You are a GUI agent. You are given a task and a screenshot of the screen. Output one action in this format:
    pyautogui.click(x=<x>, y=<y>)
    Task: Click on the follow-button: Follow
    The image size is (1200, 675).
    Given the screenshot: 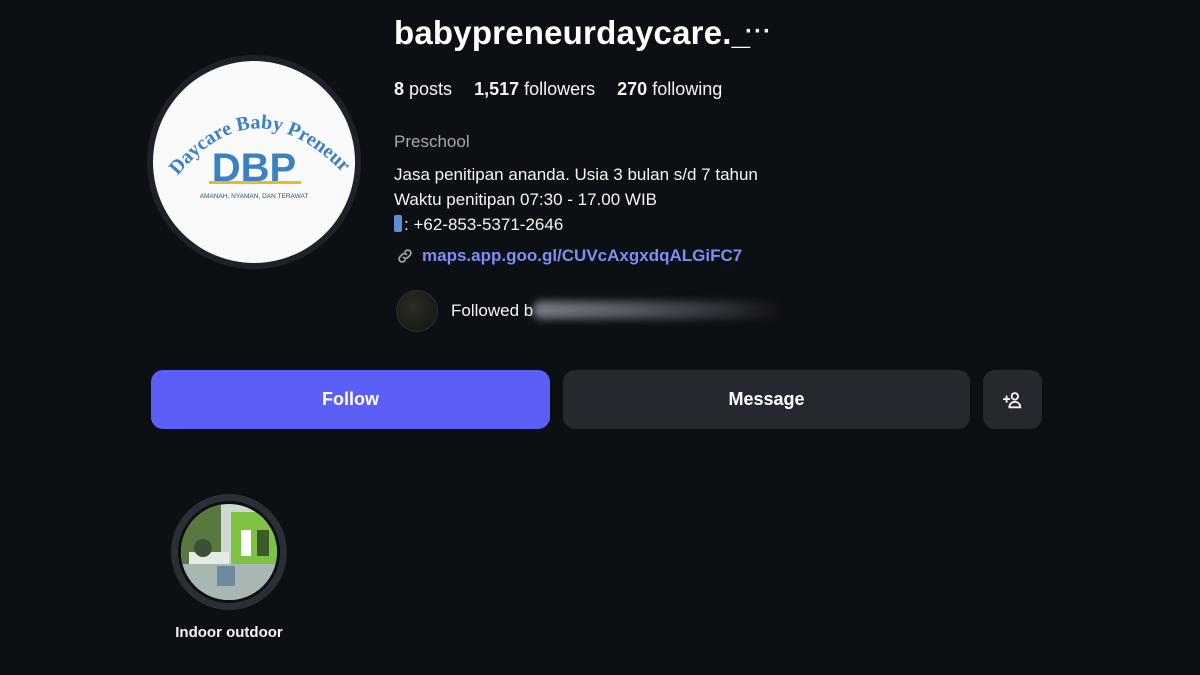 What is the action you would take?
    pyautogui.click(x=350, y=399)
    